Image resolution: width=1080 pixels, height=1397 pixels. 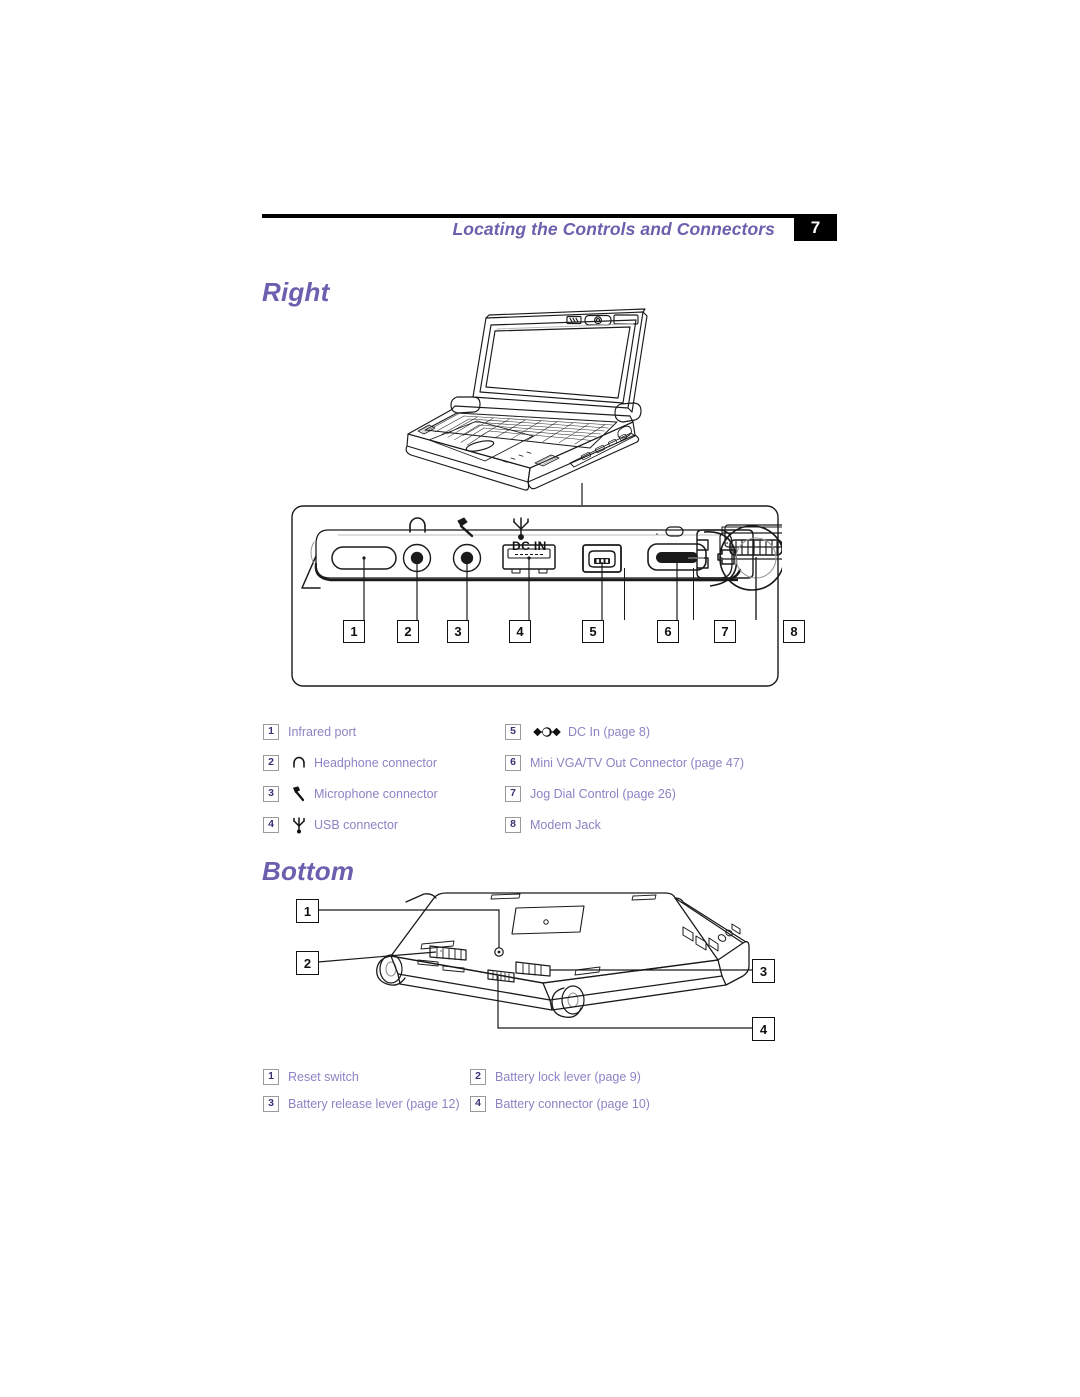 I want to click on dc-in-icon, so click(x=547, y=732).